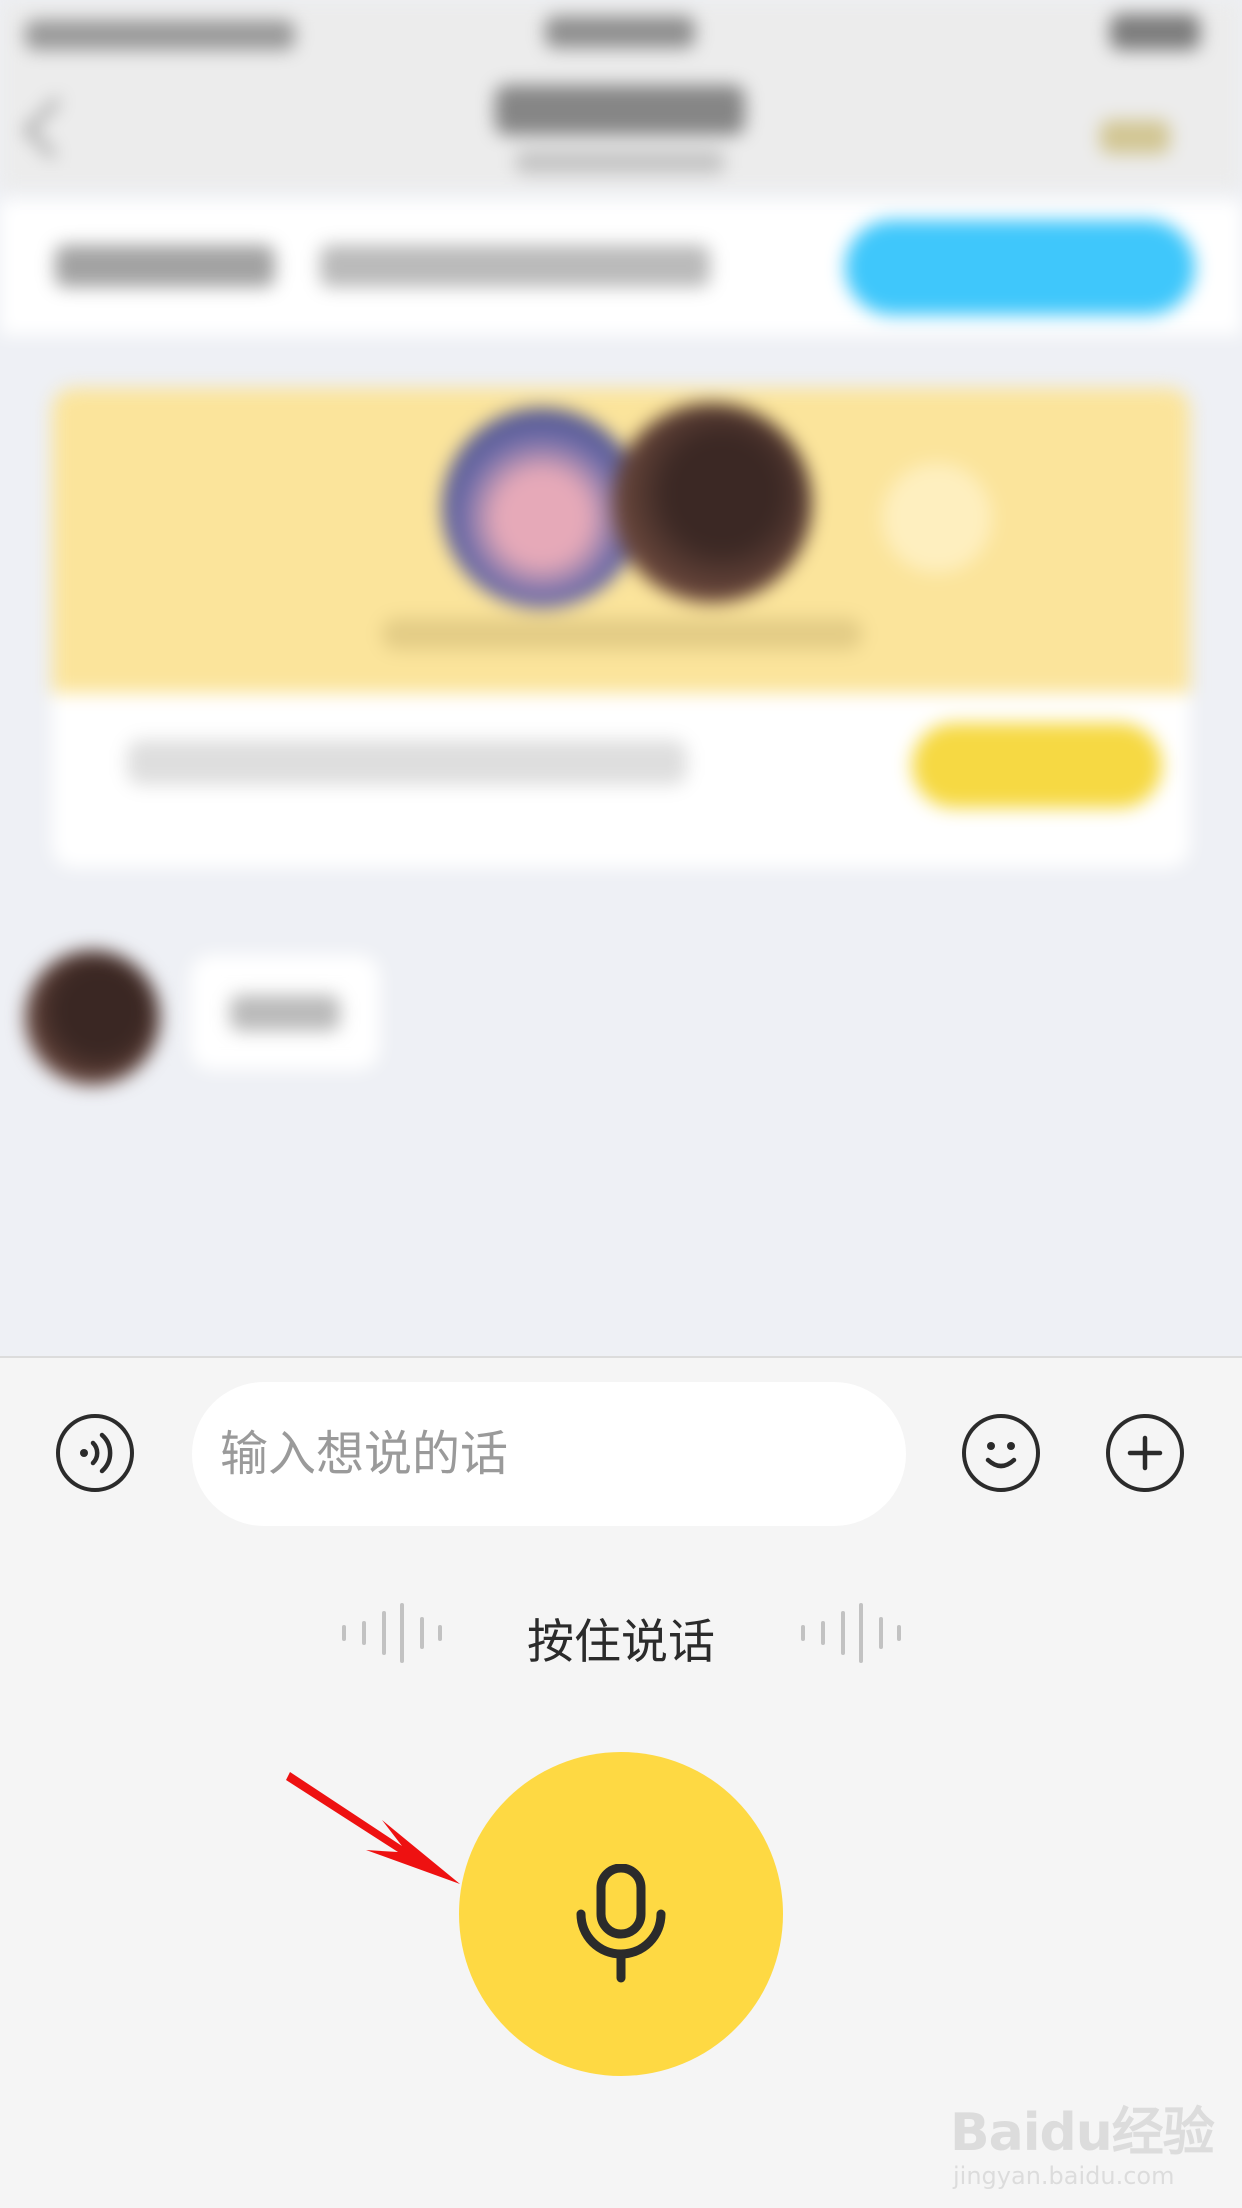 This screenshot has height=2208, width=1242. I want to click on hold-to-talk-button, so click(621, 1914).